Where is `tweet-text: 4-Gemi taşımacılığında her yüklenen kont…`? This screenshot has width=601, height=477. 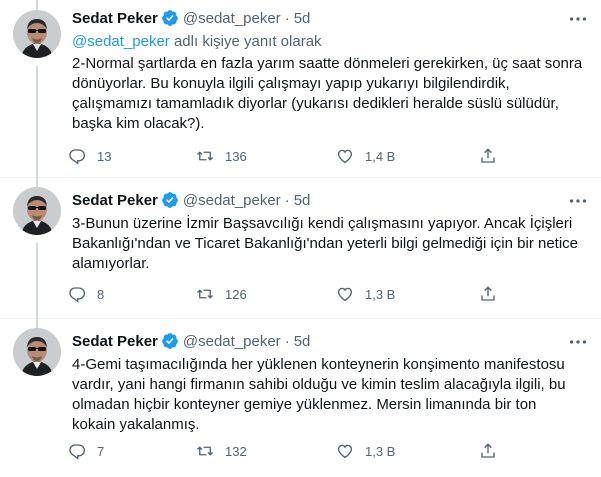 tweet-text: 4-Gemi taşımacılığında her yüklenen kont… is located at coordinates (329, 395).